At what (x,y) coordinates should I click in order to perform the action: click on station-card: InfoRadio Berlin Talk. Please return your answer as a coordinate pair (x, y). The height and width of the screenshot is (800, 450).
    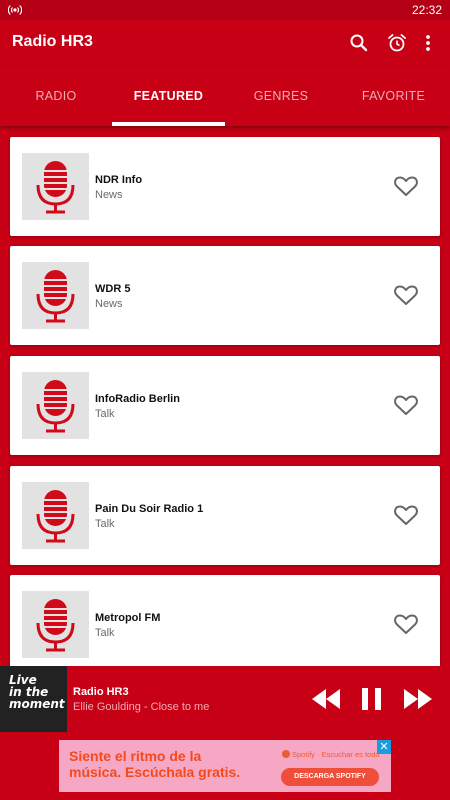
    Looking at the image, I should click on (225, 405).